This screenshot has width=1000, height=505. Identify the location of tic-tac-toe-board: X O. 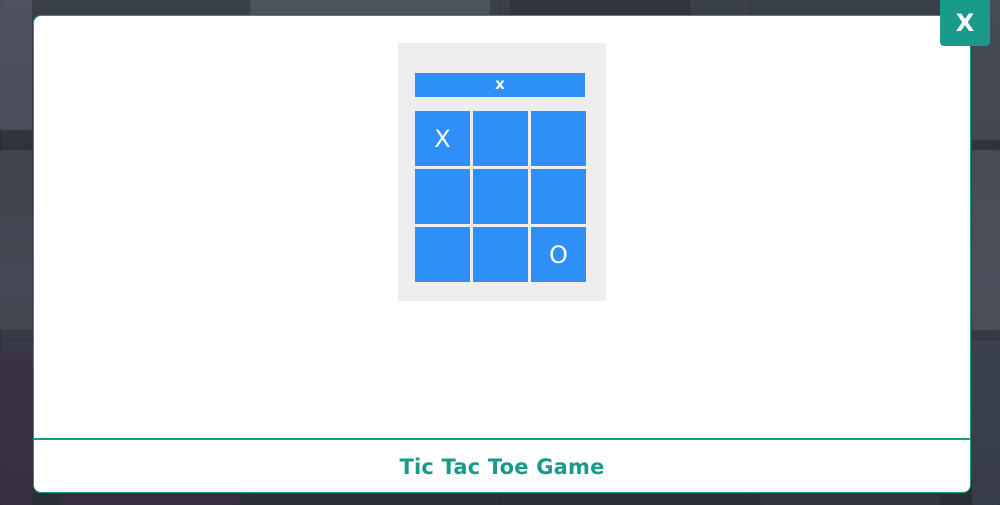
(500, 196).